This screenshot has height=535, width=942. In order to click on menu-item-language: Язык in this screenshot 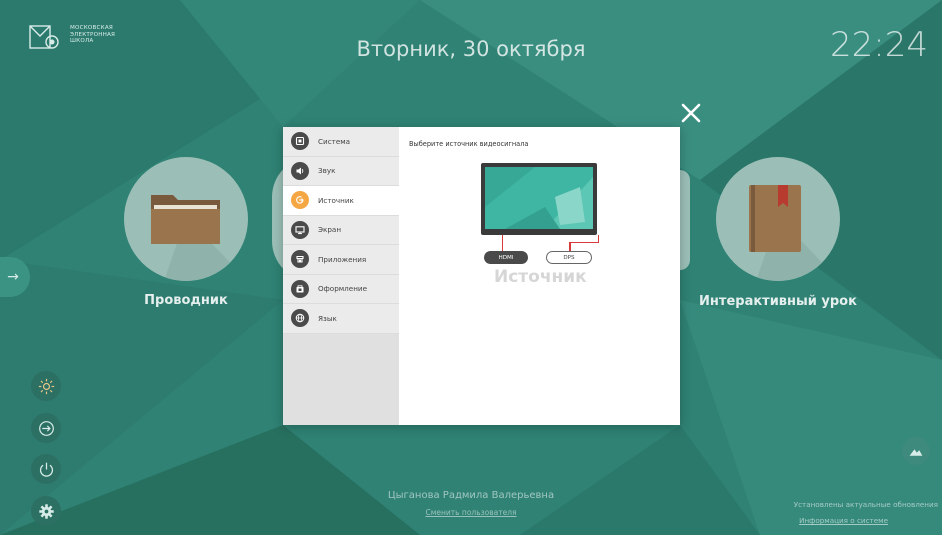, I will do `click(341, 319)`.